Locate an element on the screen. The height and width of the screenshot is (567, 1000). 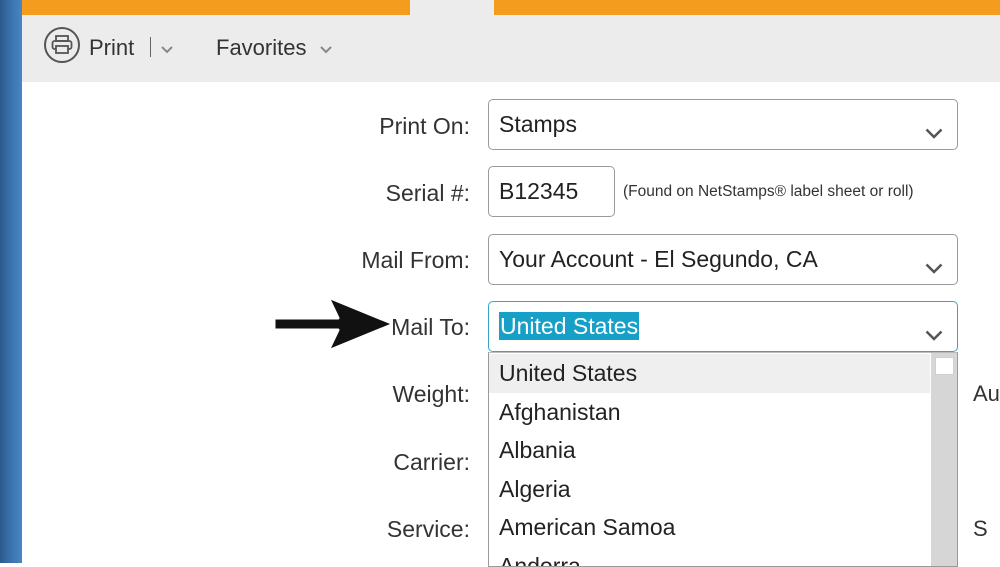
tab-accent-right is located at coordinates (747, 7).